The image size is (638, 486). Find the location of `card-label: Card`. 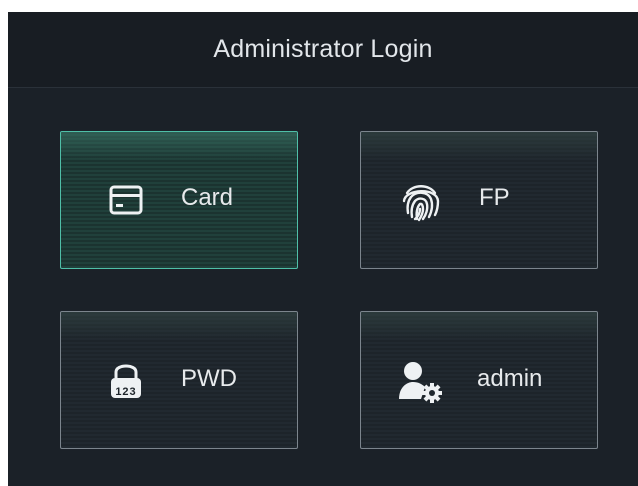

card-label: Card is located at coordinates (207, 197).